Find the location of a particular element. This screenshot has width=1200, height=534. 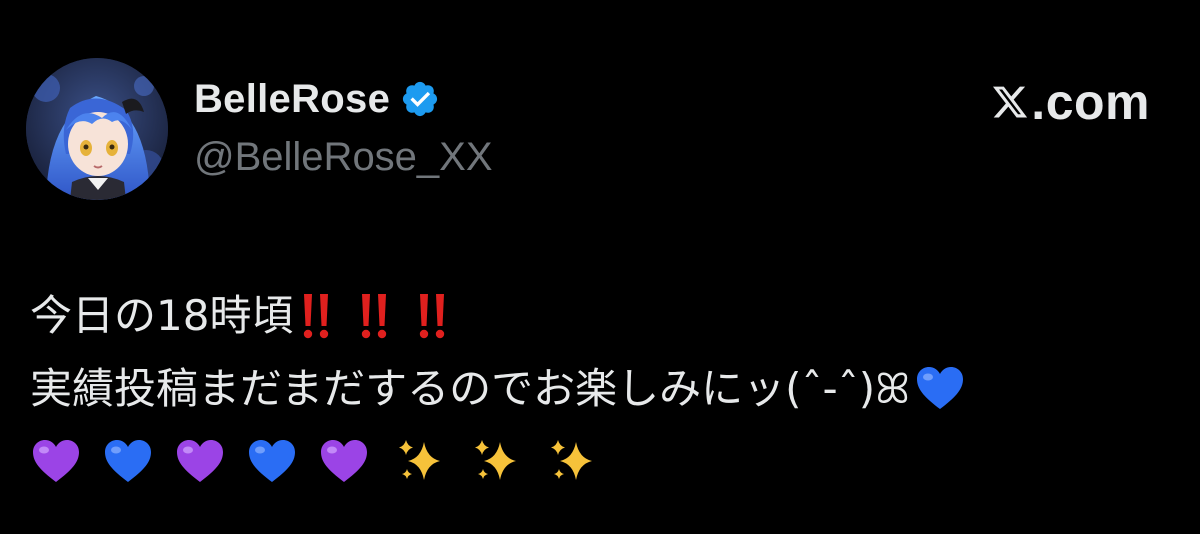

x-logo-icon is located at coordinates (1010, 102).